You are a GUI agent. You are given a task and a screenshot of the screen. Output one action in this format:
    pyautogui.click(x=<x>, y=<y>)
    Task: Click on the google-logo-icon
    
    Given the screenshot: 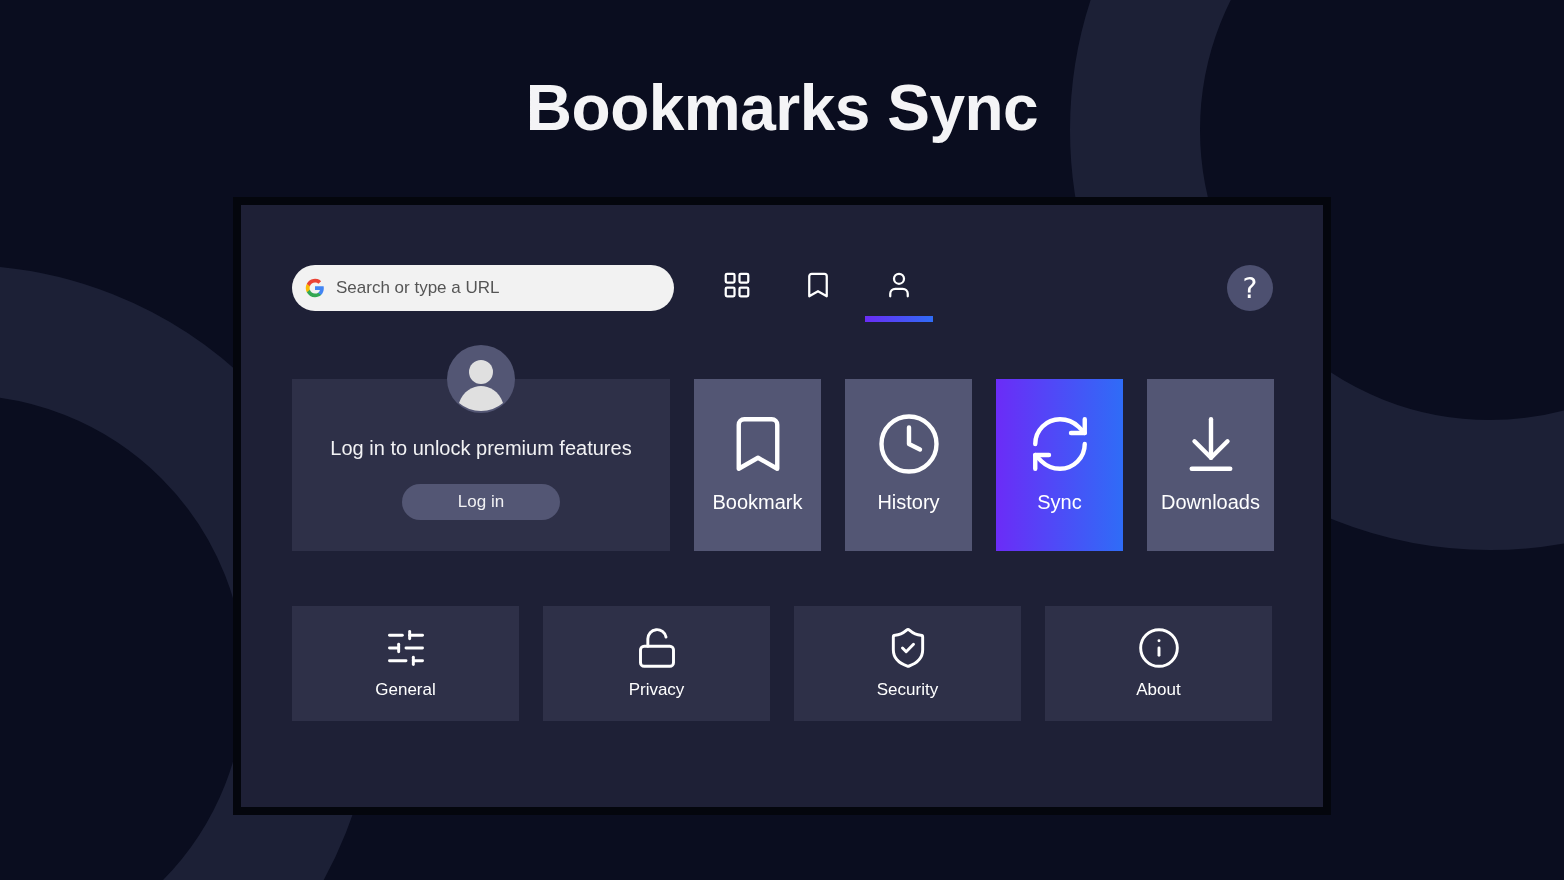 What is the action you would take?
    pyautogui.click(x=315, y=288)
    